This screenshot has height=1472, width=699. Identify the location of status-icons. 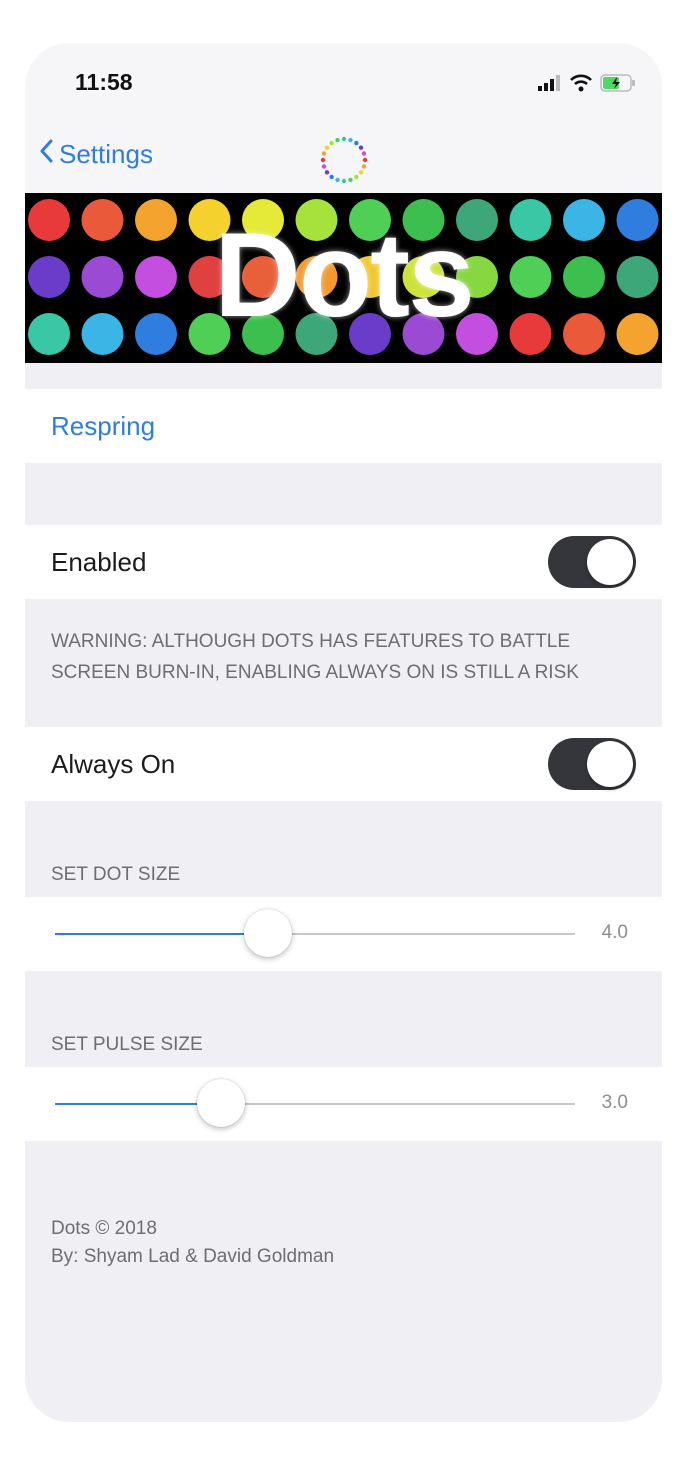
(587, 85).